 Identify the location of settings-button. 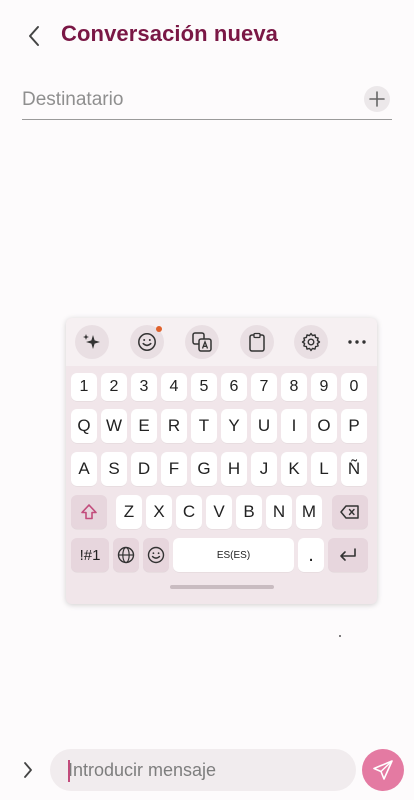
(311, 342).